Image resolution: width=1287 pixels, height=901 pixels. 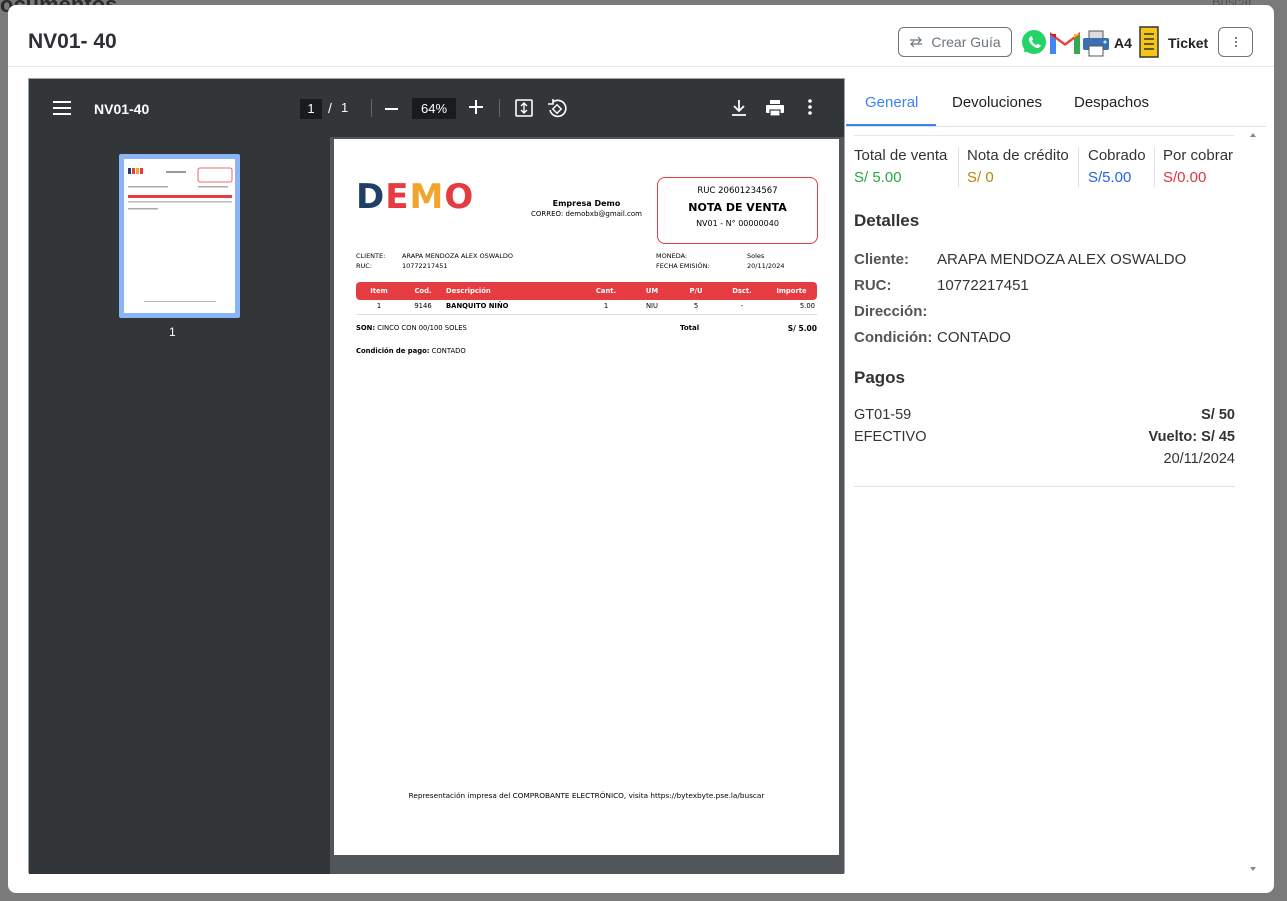 What do you see at coordinates (997, 102) in the screenshot?
I see `tab-devoluciones: Devoluciones` at bounding box center [997, 102].